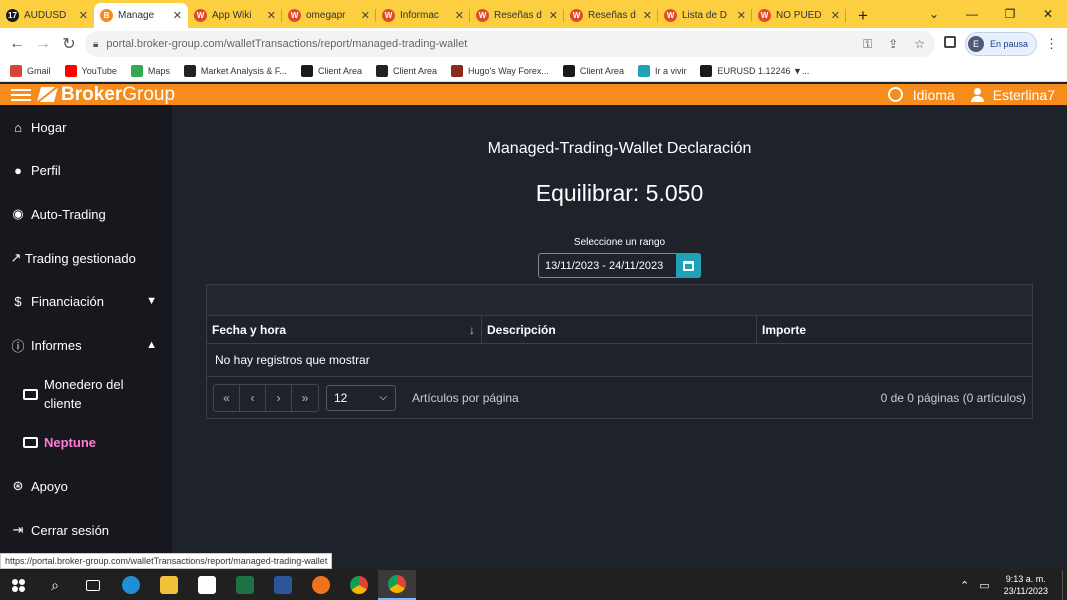 The width and height of the screenshot is (1067, 600). I want to click on date-range-input: 13/11/2023 - 24/11/2023, so click(619, 265).